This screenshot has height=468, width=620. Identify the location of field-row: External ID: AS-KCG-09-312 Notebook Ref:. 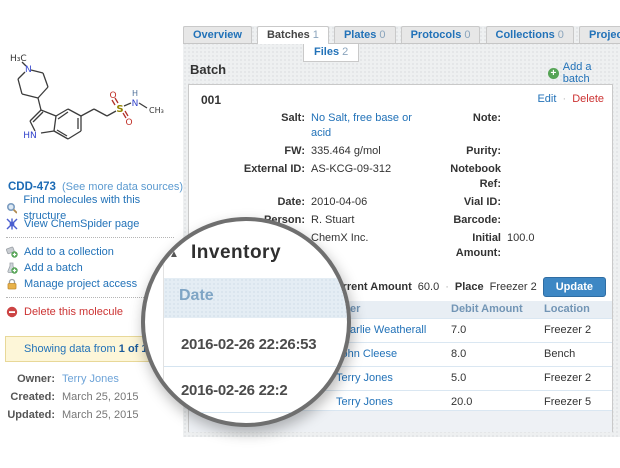
(398, 177).